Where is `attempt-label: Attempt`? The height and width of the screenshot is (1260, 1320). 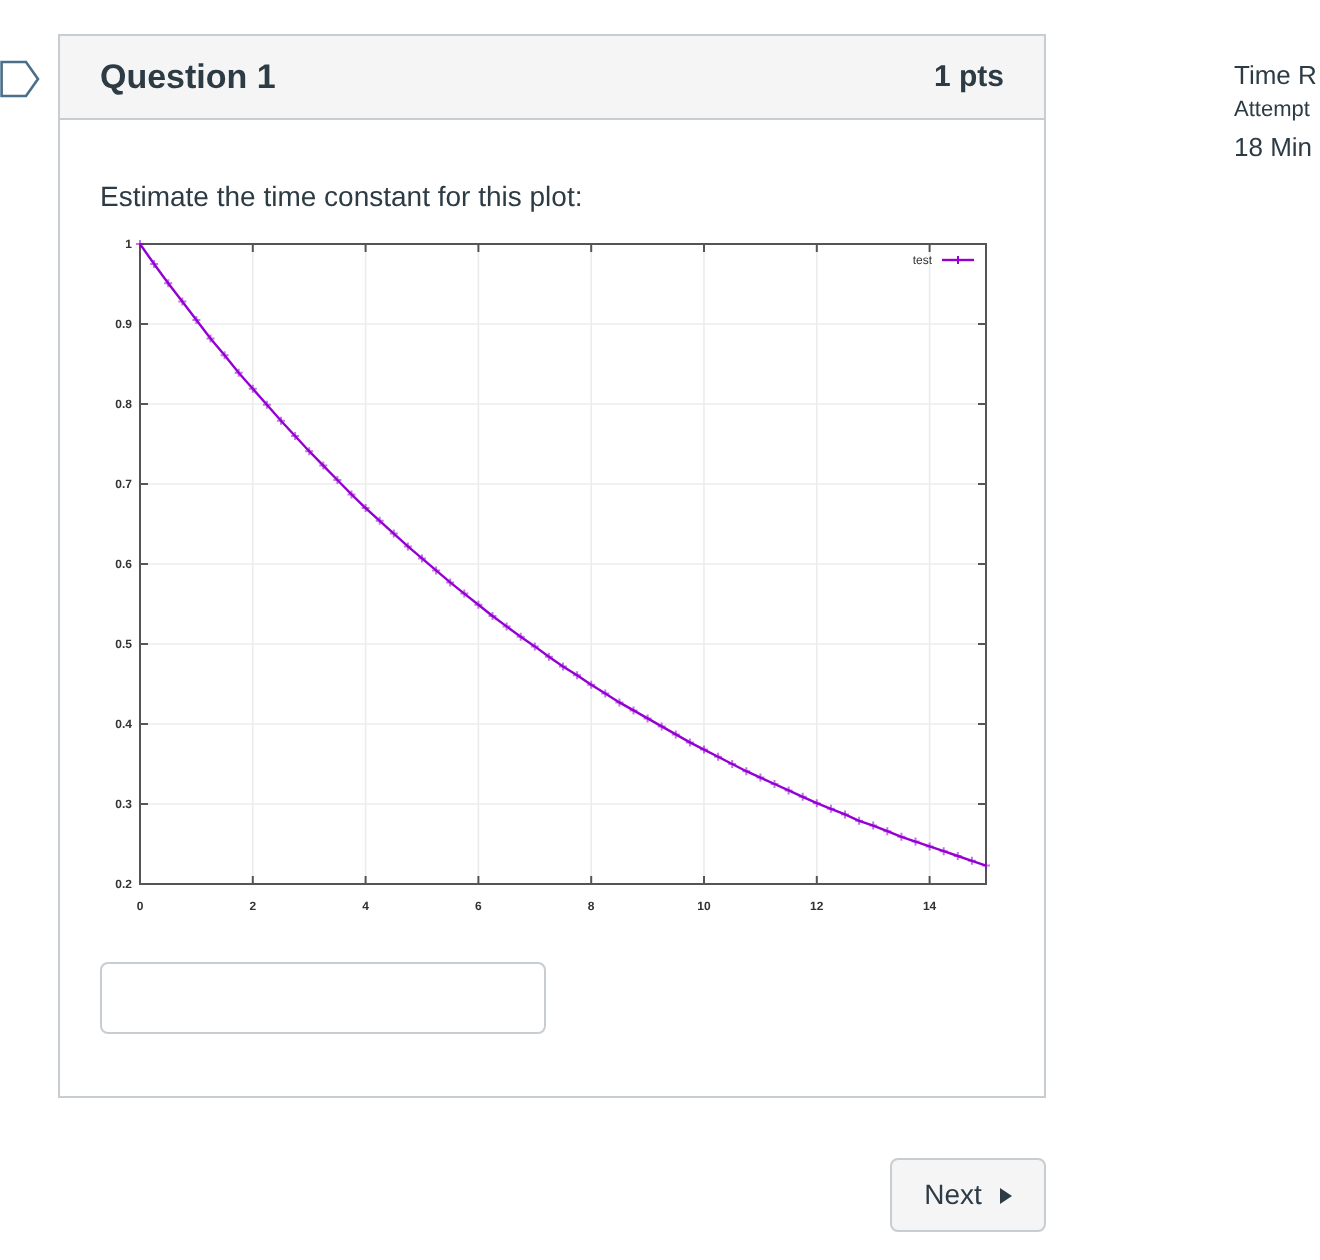
attempt-label: Attempt is located at coordinates (1273, 110).